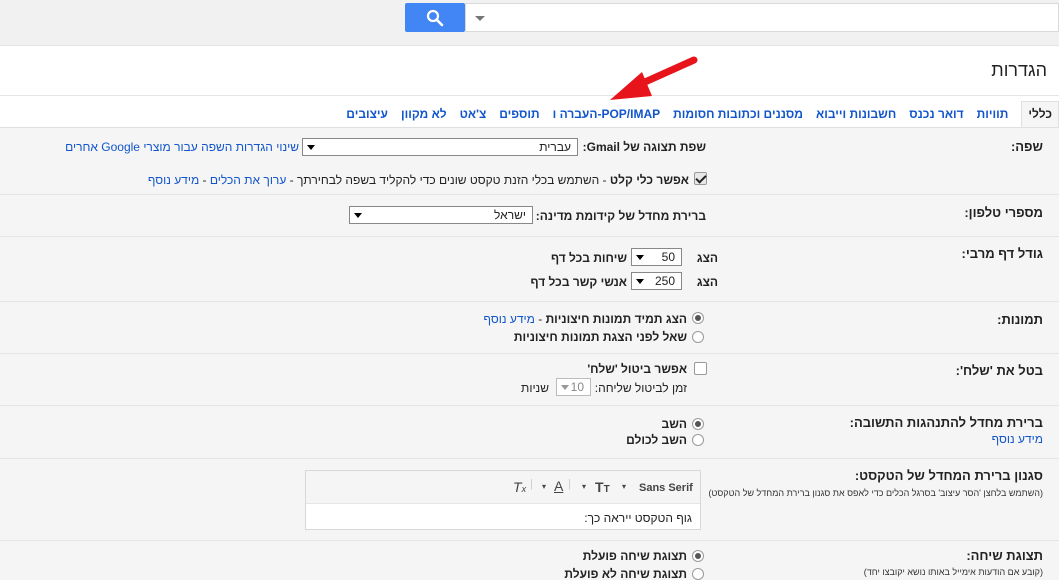  What do you see at coordinates (674, 424) in the screenshot?
I see `reply-label: השב` at bounding box center [674, 424].